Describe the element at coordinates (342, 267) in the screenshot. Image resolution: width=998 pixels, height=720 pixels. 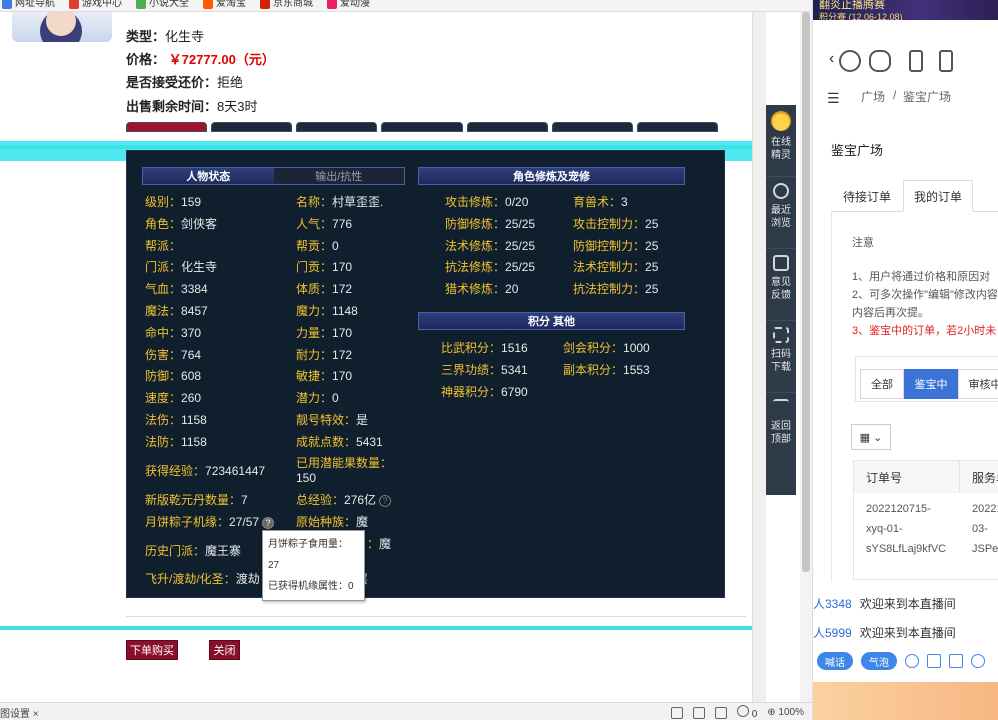
I see `stat-row-value: 170` at that location.